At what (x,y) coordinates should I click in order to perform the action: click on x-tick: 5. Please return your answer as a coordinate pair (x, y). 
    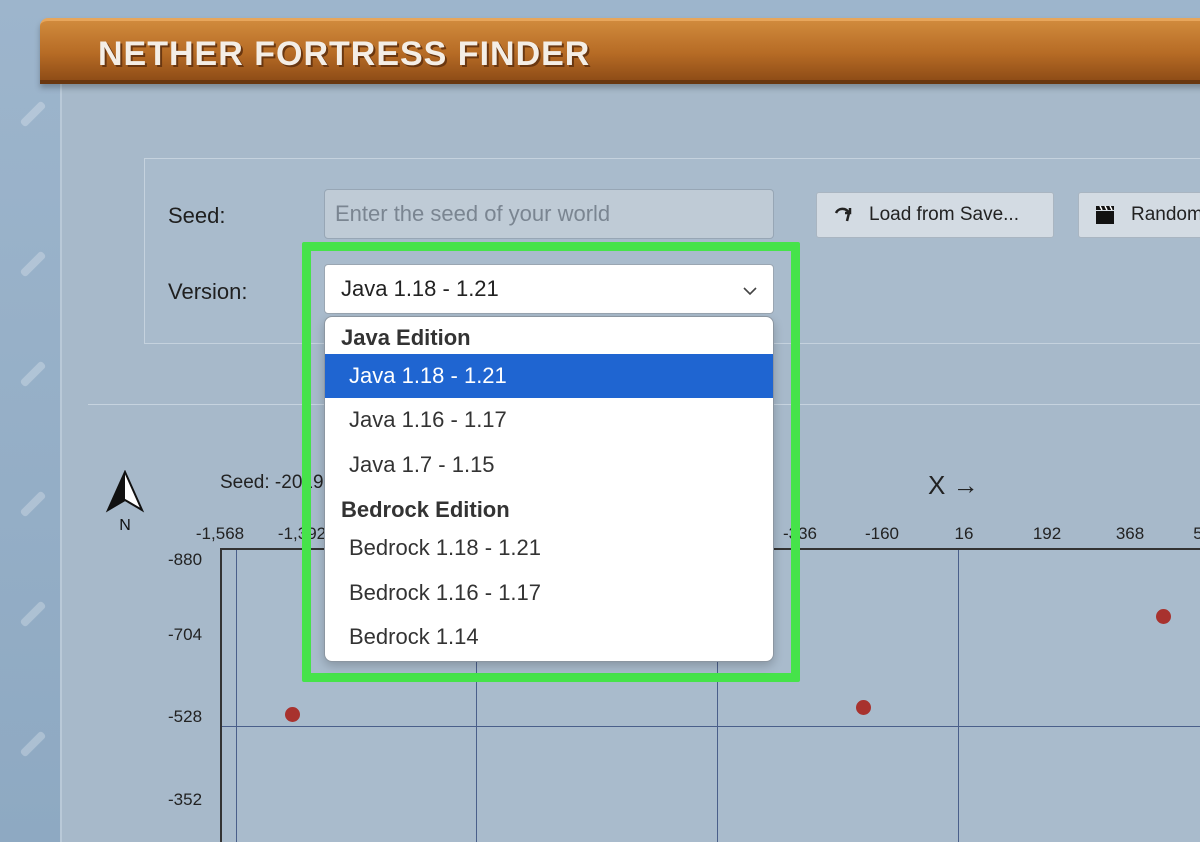
    Looking at the image, I should click on (1196, 533).